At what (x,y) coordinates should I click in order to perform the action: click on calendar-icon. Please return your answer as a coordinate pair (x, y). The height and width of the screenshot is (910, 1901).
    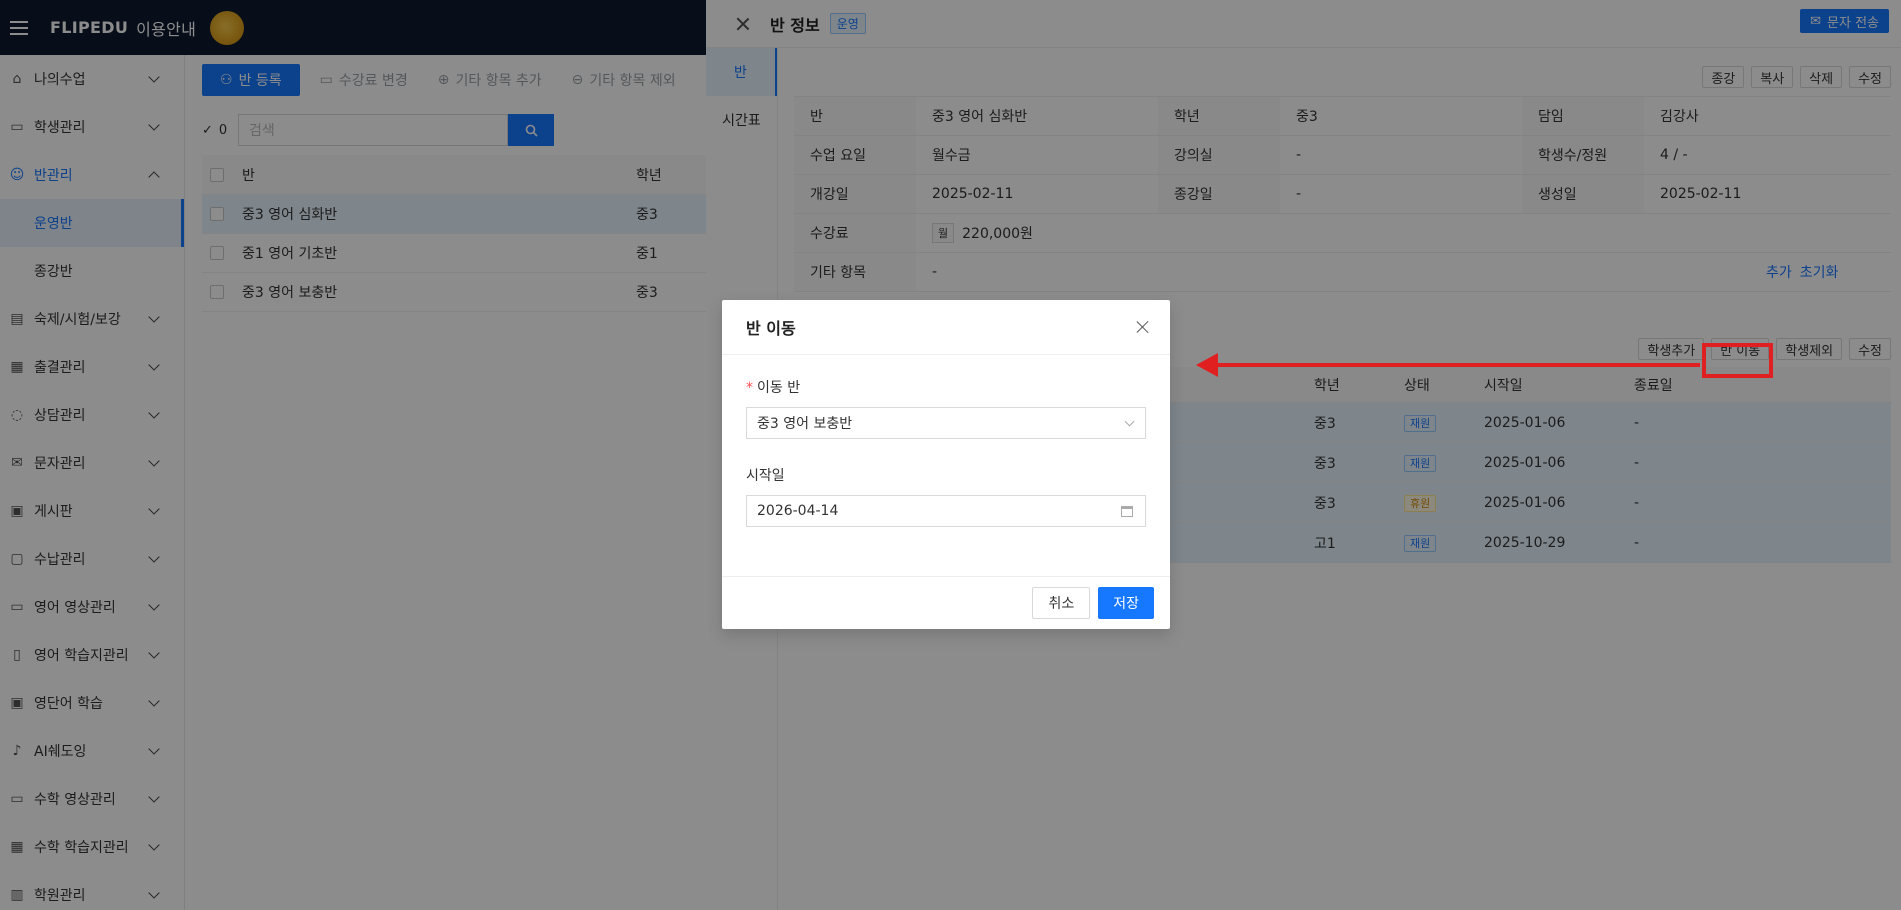
    Looking at the image, I should click on (1127, 511).